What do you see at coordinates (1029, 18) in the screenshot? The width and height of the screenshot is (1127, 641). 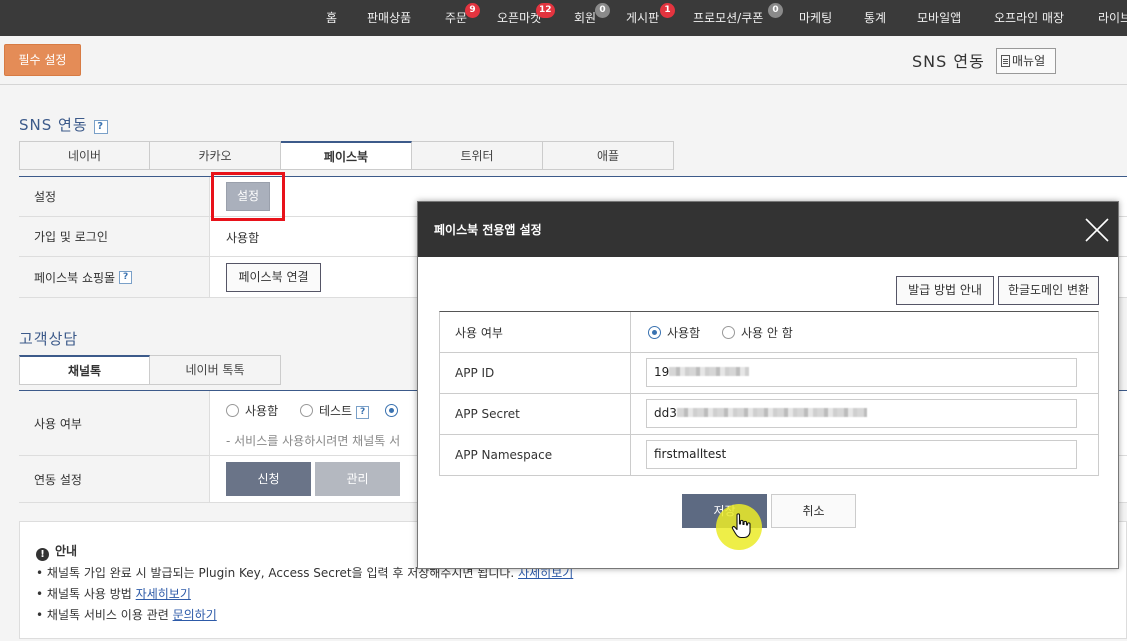 I see `nav-item-offline: 오프라인 매장` at bounding box center [1029, 18].